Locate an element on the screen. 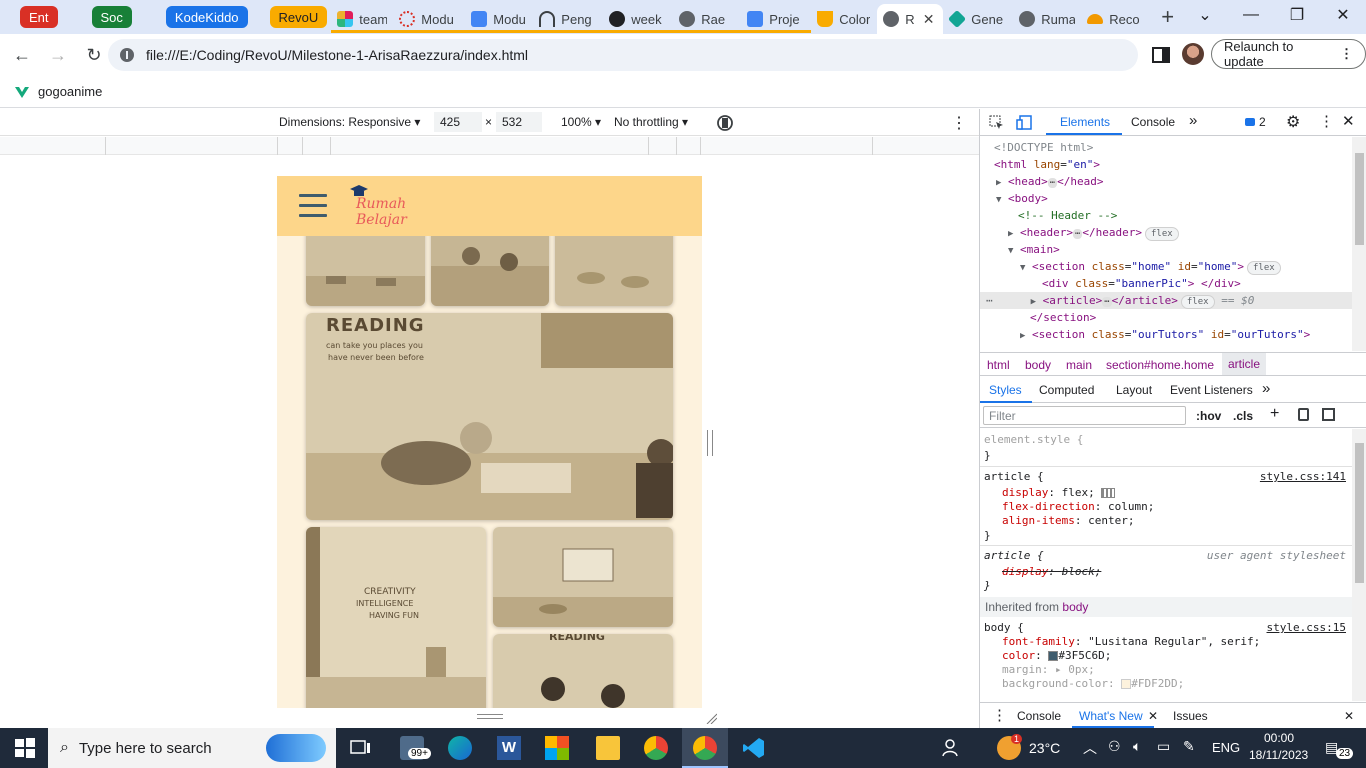 The width and height of the screenshot is (1366, 768). tab-elements: Elements is located at coordinates (1085, 122).